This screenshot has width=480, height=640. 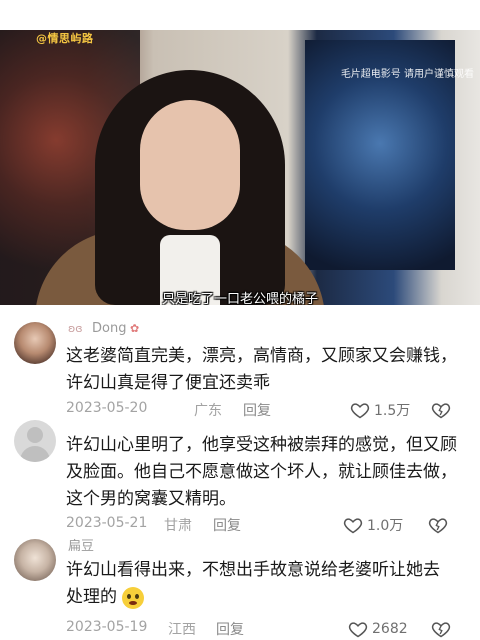 I want to click on comment-username: Dong, so click(x=109, y=328).